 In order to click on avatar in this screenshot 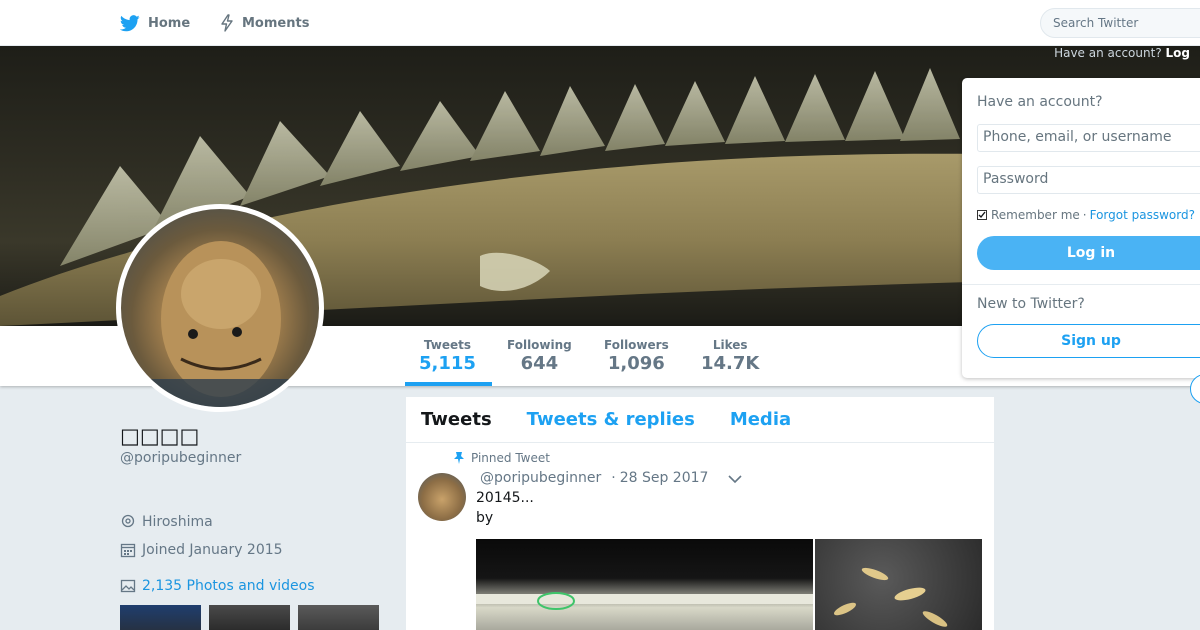, I will do `click(220, 308)`.